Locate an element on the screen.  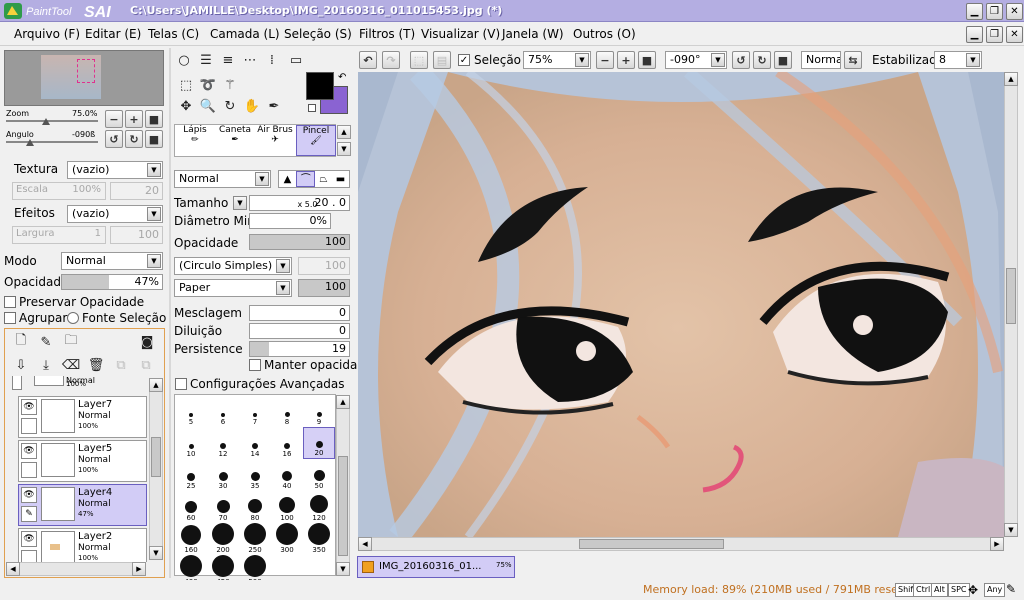
zoom-slider is located at coordinates (52, 121).